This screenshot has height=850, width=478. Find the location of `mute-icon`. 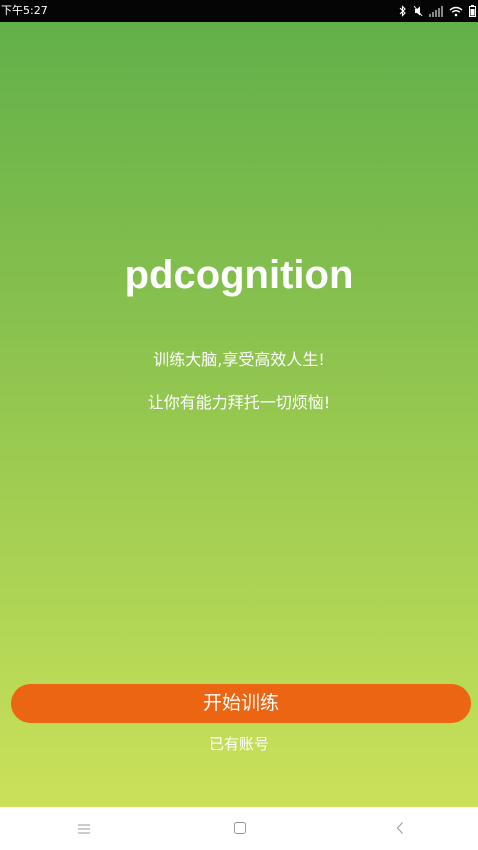

mute-icon is located at coordinates (418, 11).